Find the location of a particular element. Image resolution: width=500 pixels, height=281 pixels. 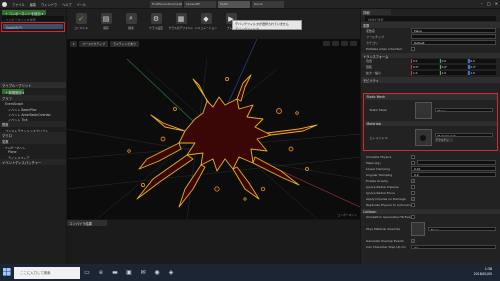

menu-help: ヘルプ is located at coordinates (67, 4).